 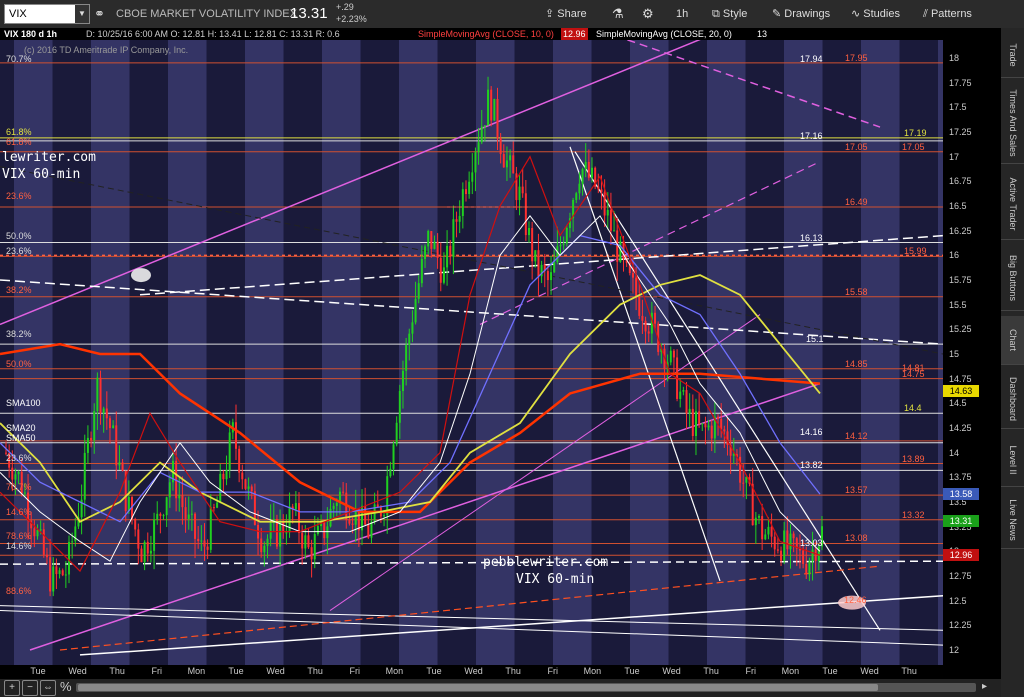 What do you see at coordinates (984, 686) in the screenshot?
I see `scroll-right-icon: ▸` at bounding box center [984, 686].